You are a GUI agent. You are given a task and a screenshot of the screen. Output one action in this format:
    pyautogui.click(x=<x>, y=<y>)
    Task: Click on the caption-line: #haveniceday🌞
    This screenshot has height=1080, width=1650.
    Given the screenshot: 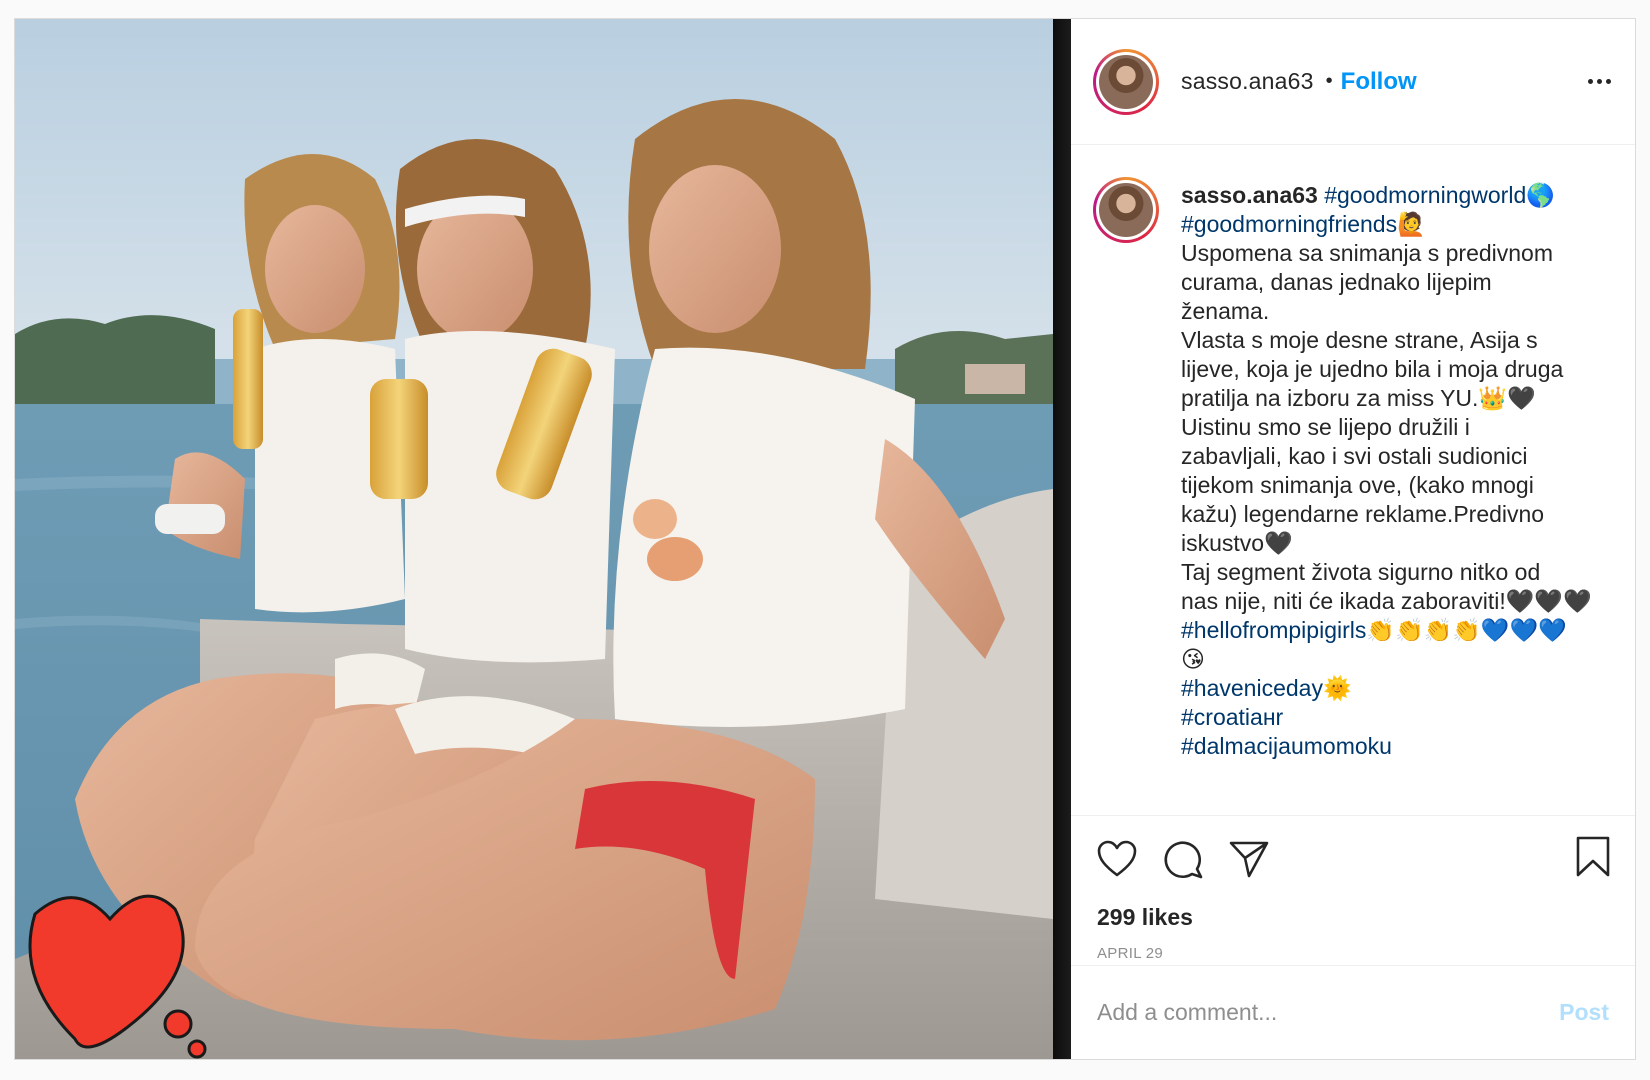 What is the action you would take?
    pyautogui.click(x=1391, y=688)
    